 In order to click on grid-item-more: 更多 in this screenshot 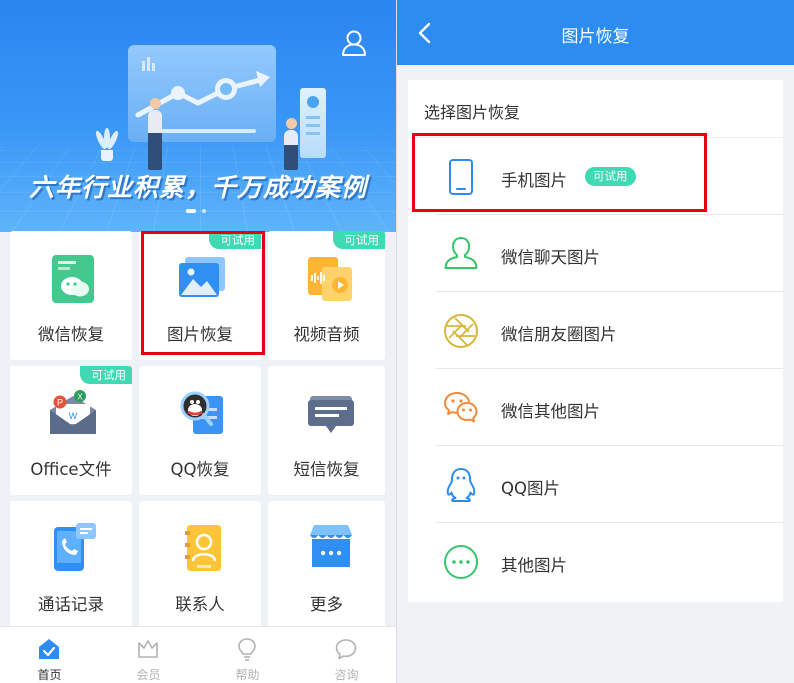, I will do `click(326, 565)`.